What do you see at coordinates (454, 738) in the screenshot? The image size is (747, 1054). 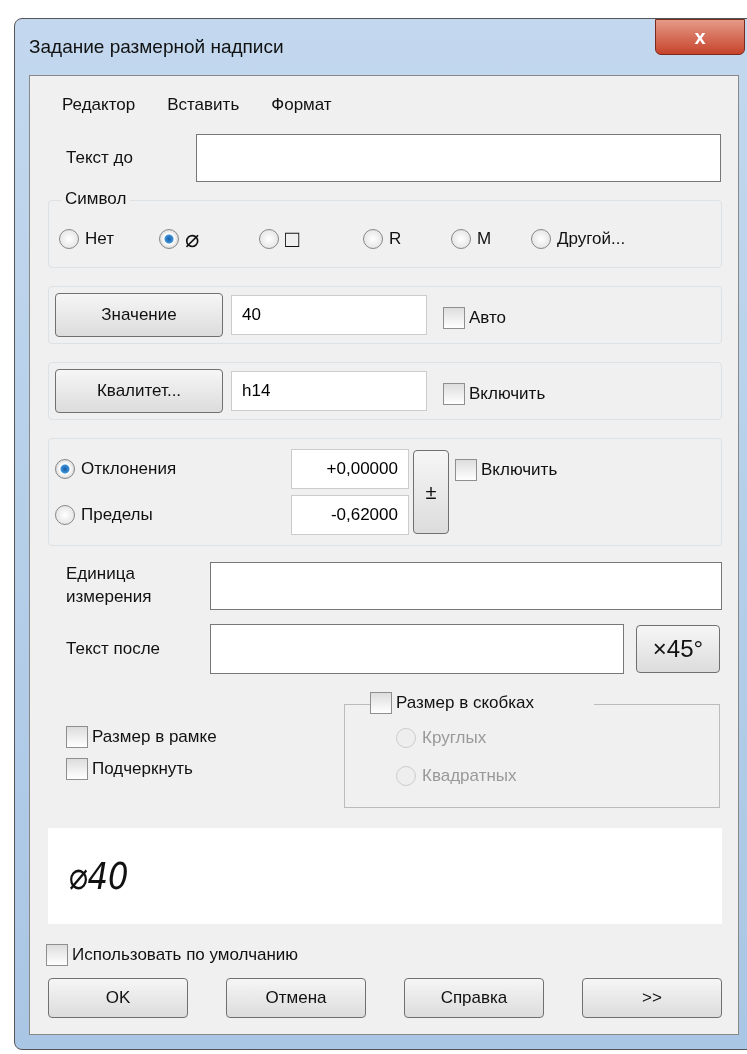 I see `radio-label: Круглых` at bounding box center [454, 738].